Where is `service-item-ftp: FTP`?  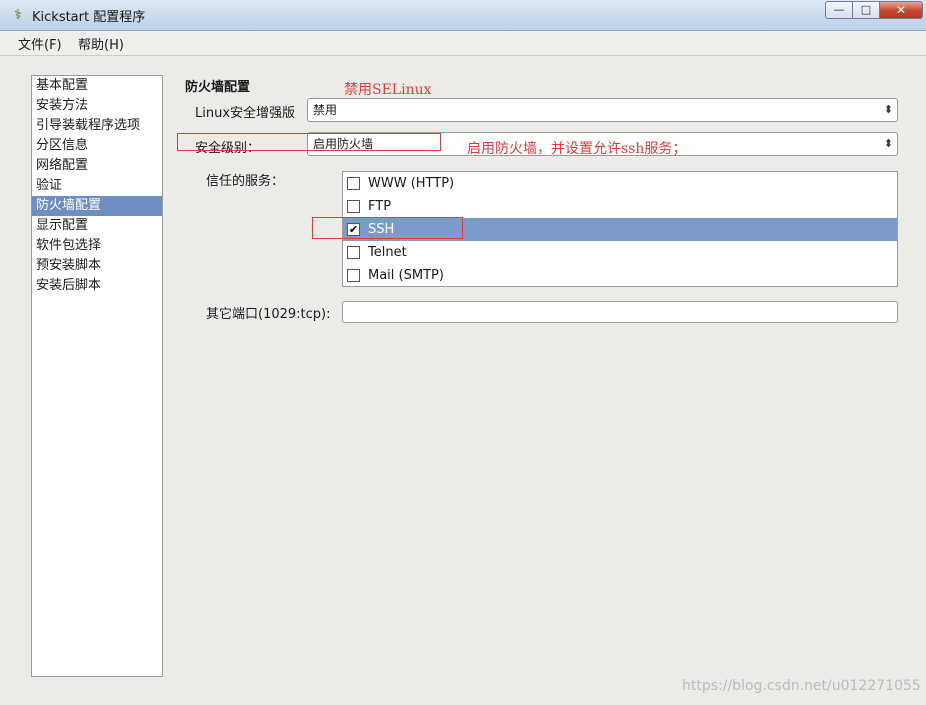 service-item-ftp: FTP is located at coordinates (620, 206).